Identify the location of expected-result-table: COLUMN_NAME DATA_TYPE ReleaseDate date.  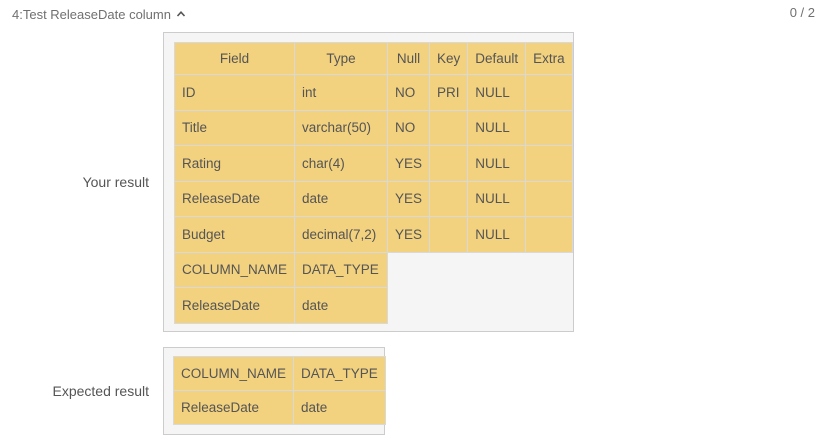
(279, 390).